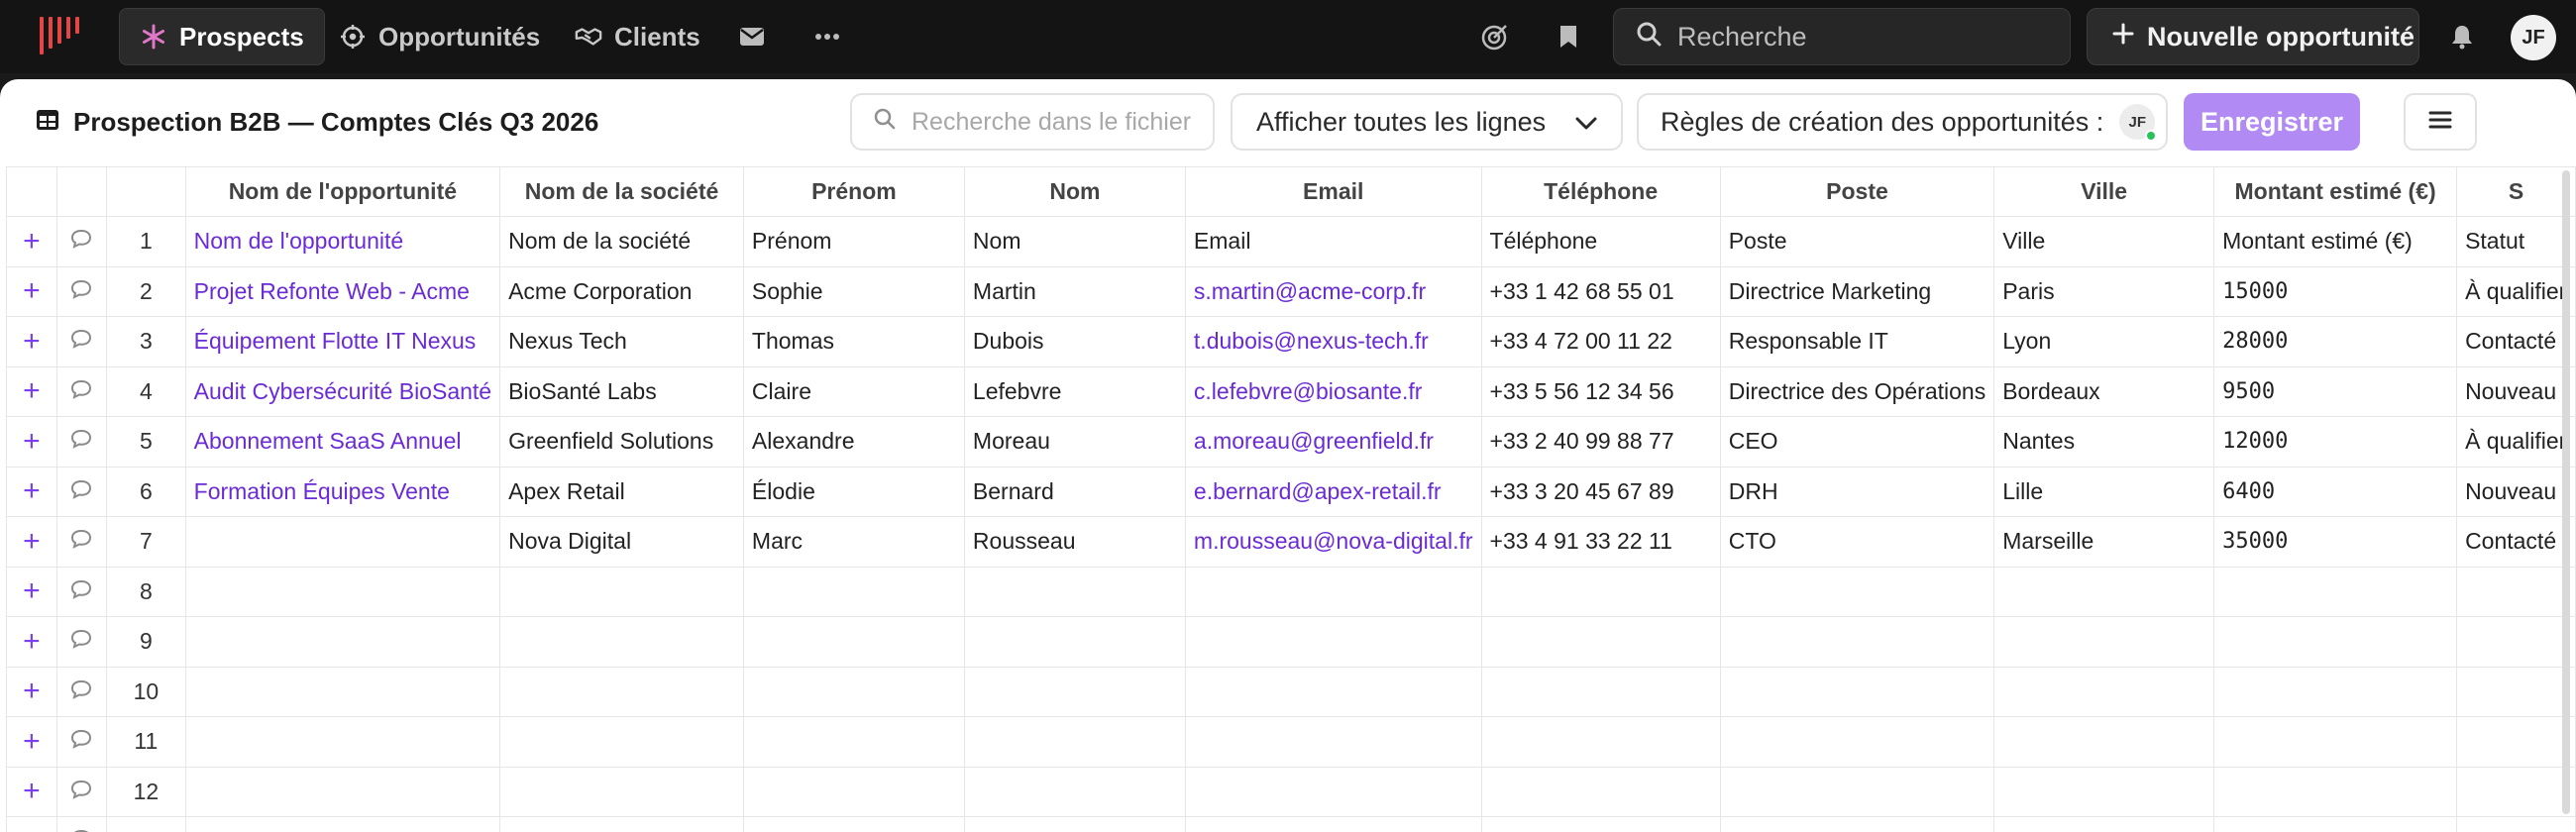 This screenshot has height=832, width=2576. Describe the element at coordinates (342, 242) in the screenshot. I see `cell-opp: Nom de l'opportunité` at that location.